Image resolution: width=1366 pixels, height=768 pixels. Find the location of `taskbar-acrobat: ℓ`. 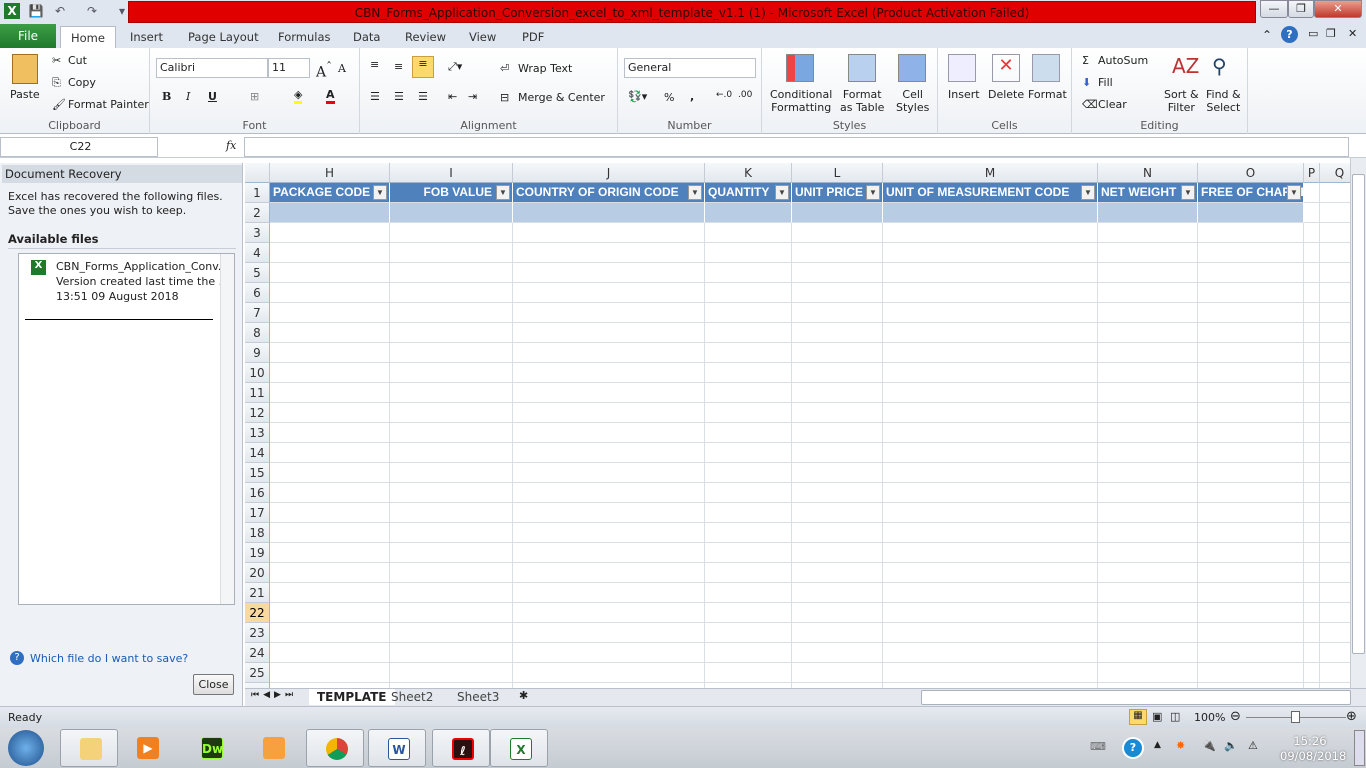

taskbar-acrobat: ℓ is located at coordinates (461, 748).